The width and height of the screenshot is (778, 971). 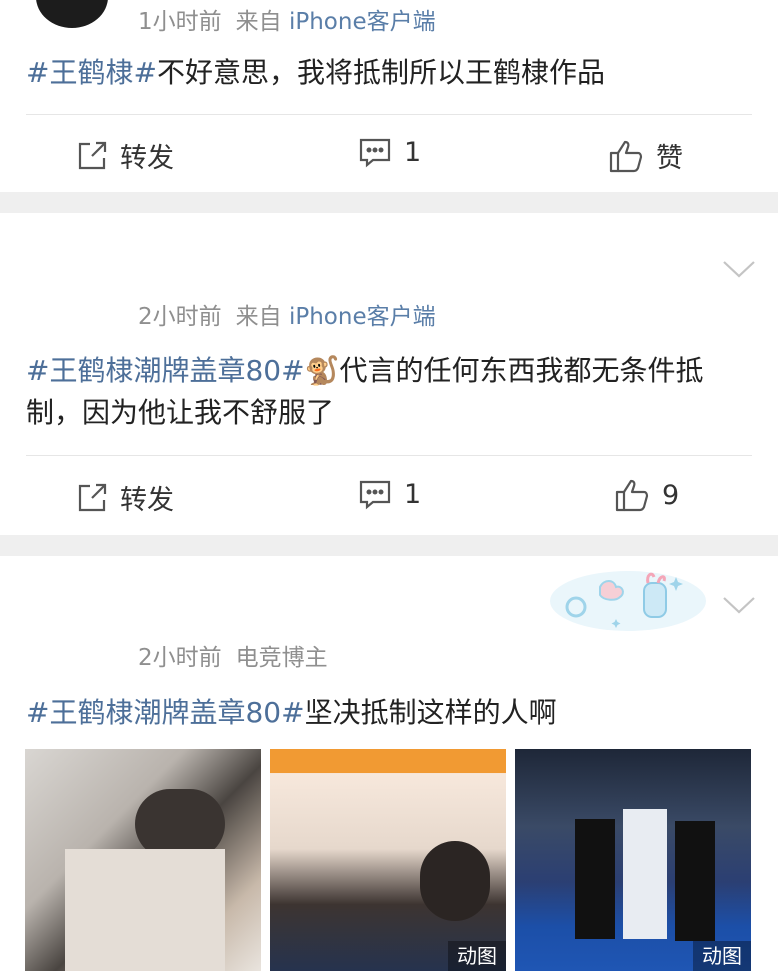 I want to click on post-body: 坚决抵制这样的人啊, so click(x=430, y=712).